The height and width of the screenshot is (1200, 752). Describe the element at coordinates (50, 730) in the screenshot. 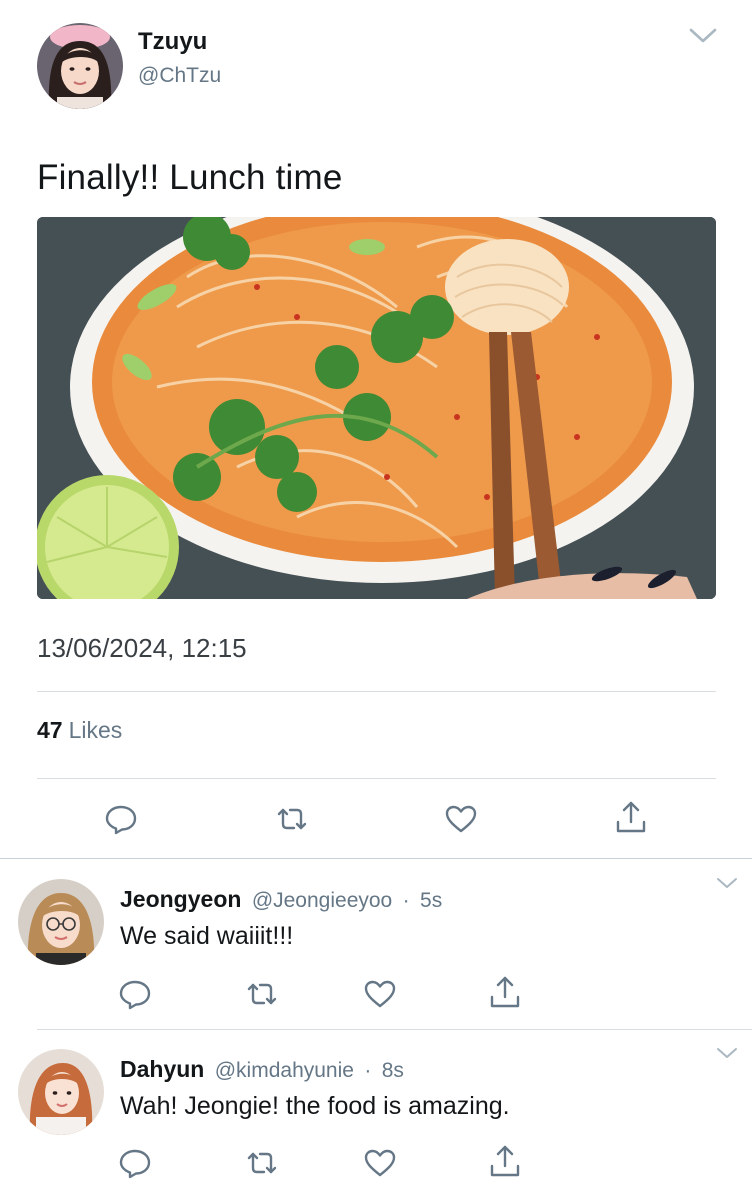

I see `likes-count: 47` at that location.